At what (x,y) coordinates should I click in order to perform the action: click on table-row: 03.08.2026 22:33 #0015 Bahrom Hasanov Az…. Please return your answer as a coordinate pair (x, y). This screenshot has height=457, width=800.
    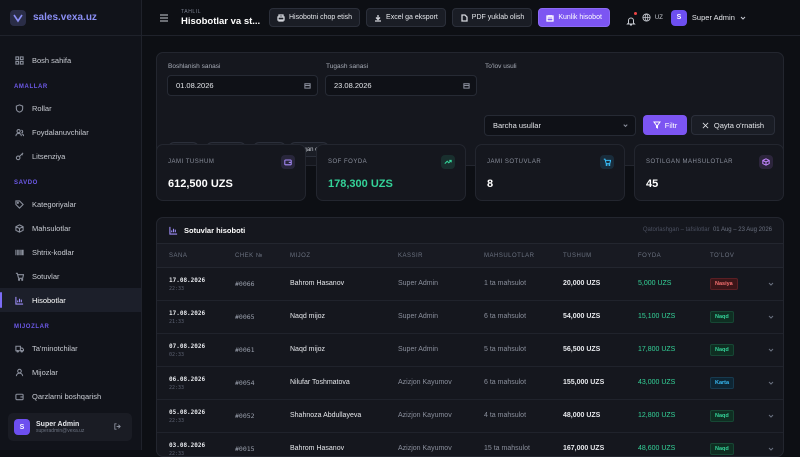
    Looking at the image, I should click on (470, 445).